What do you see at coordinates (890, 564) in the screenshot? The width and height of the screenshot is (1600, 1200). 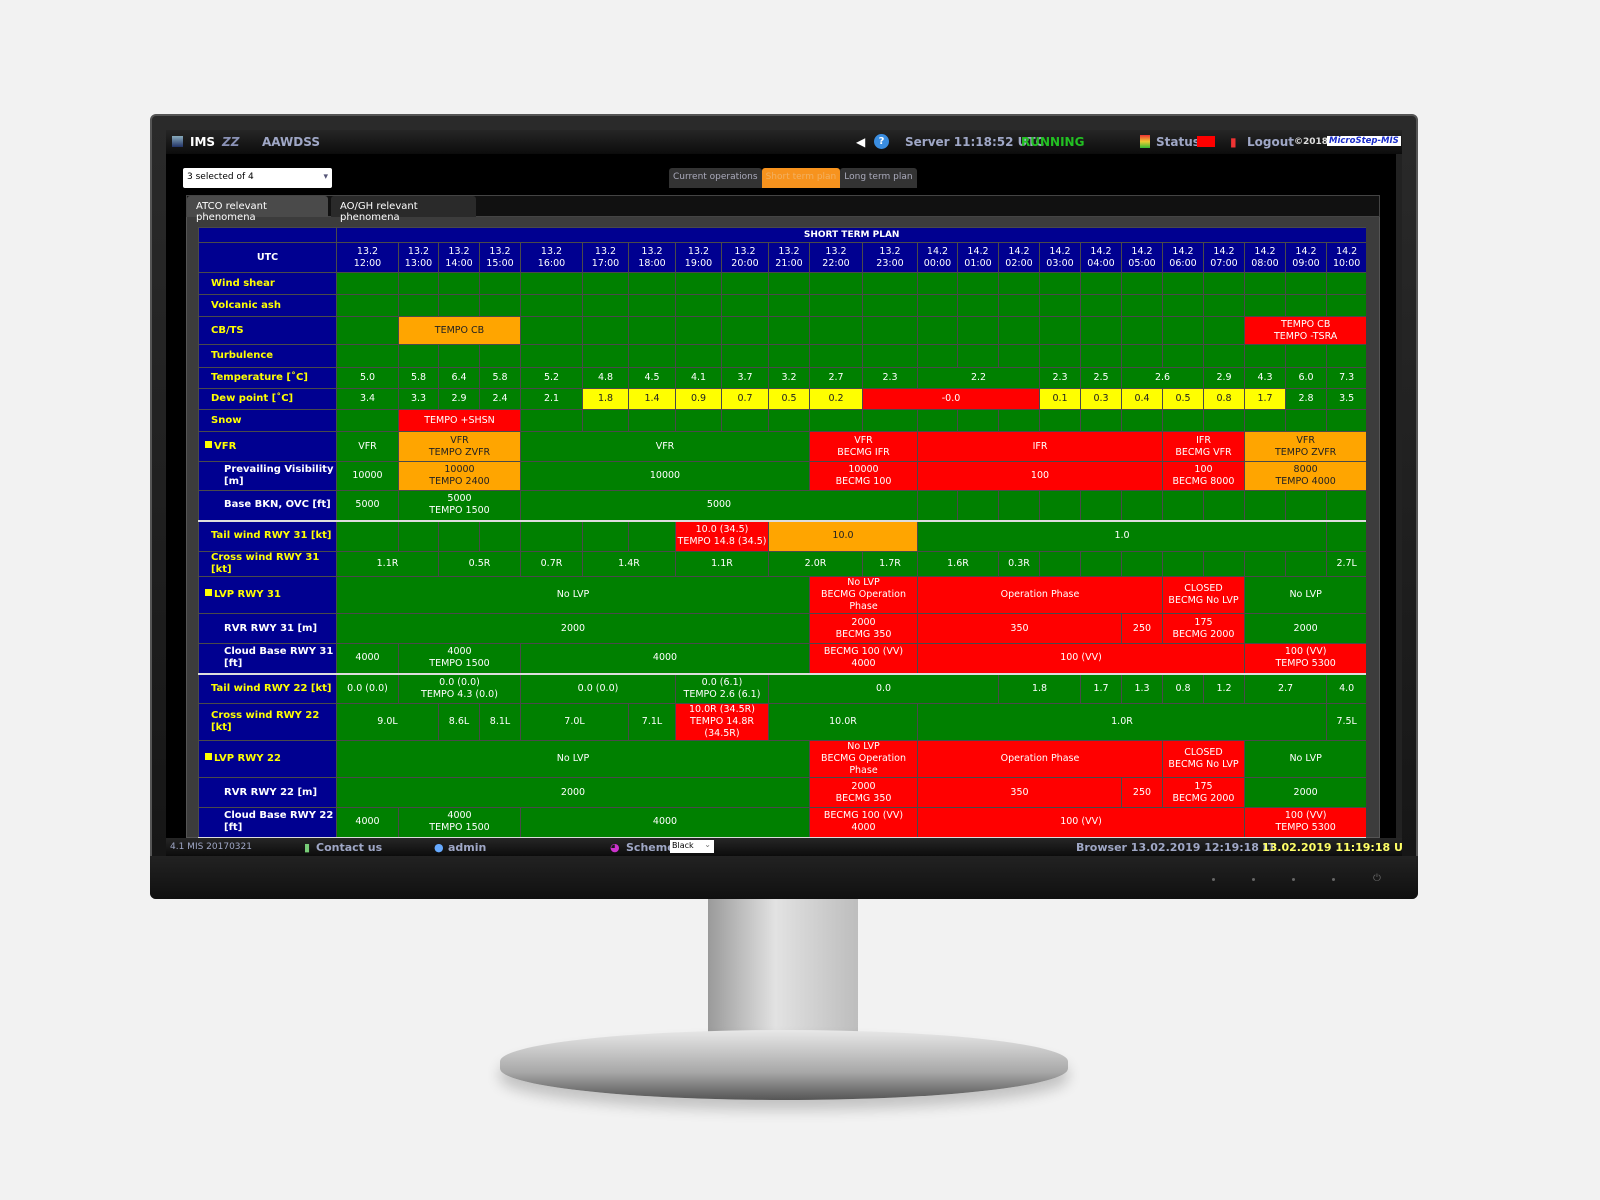 I see `forecast-cell: 1.7R` at bounding box center [890, 564].